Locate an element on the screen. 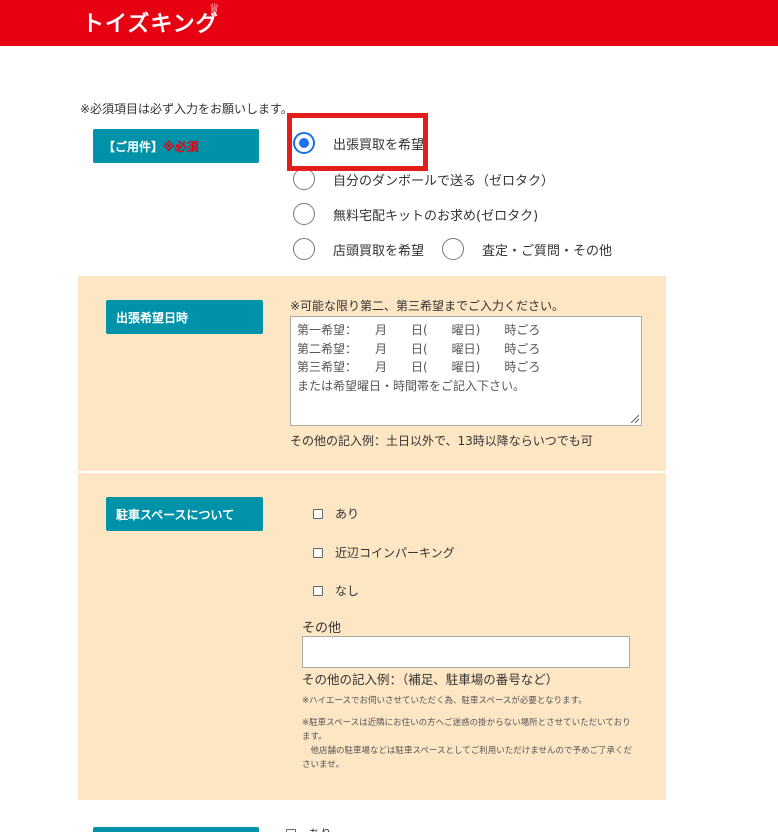 The height and width of the screenshot is (832, 778). radio-option-free-kit: 無料宅配キットのお求め(ゼロタク) is located at coordinates (415, 214).